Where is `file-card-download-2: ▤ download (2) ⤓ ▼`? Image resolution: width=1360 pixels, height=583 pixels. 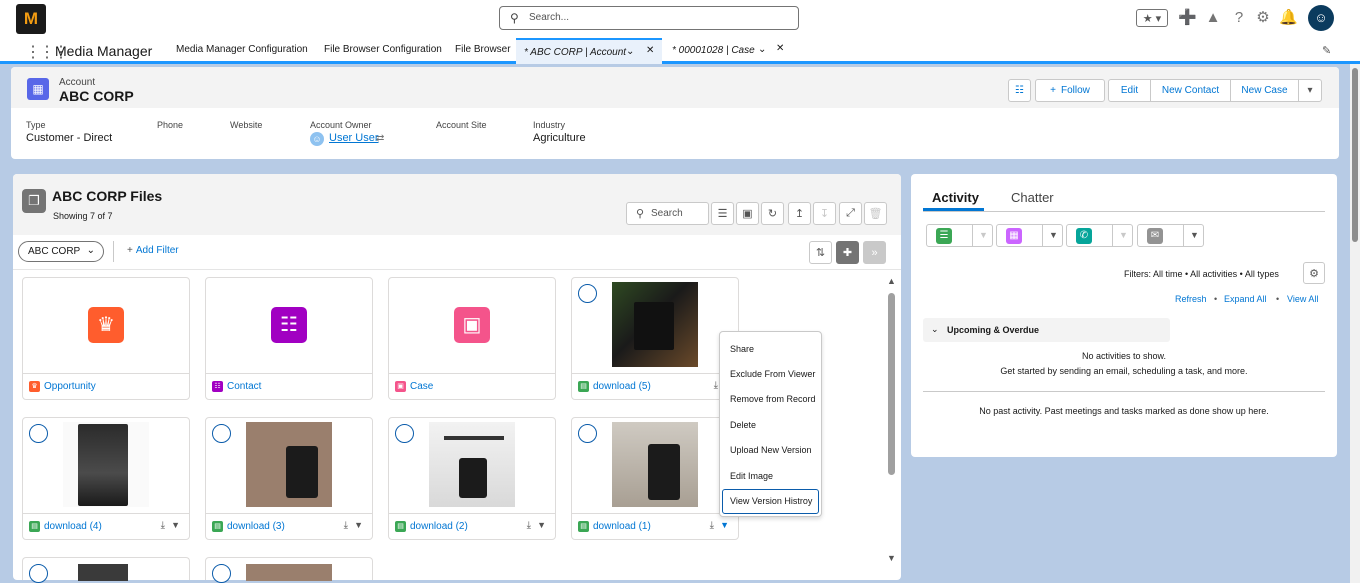
file-card-download-2: ▤ download (2) ⤓ ▼ is located at coordinates (472, 478).